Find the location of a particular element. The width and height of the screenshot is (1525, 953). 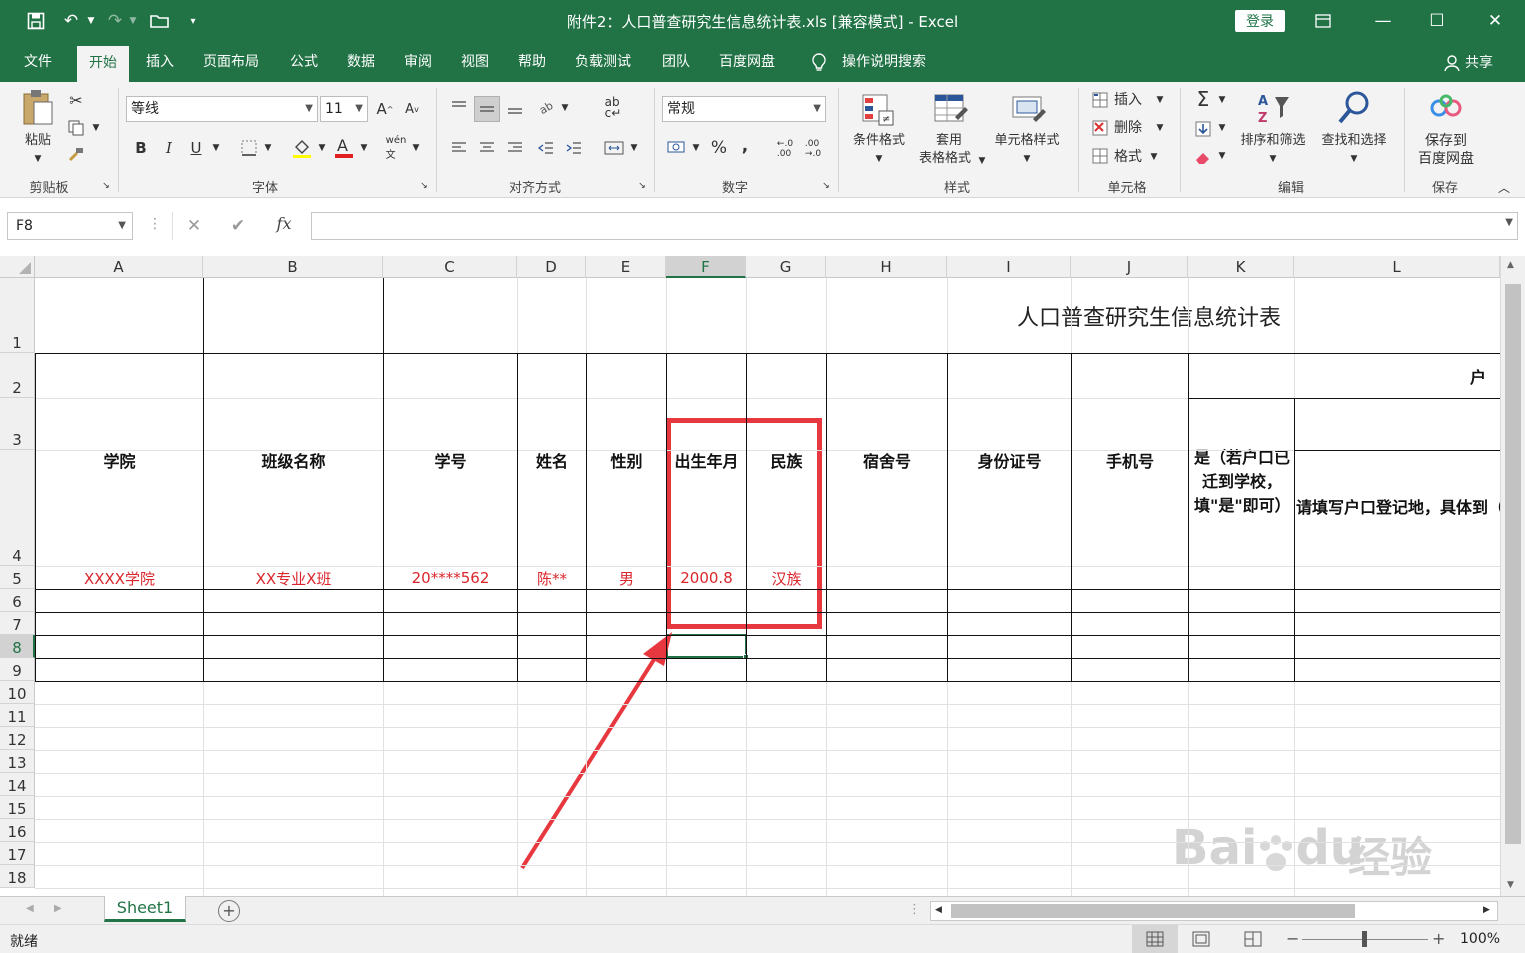

tab-home: 开始 is located at coordinates (103, 64).